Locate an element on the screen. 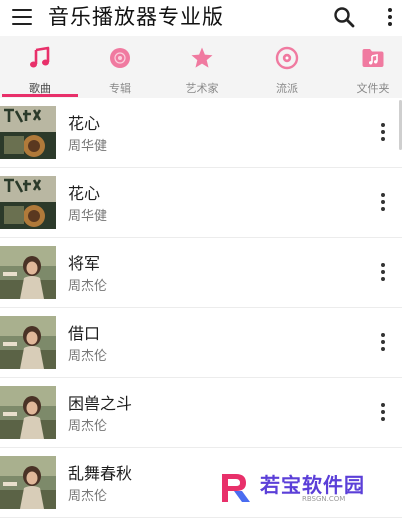  active-tab-indicator is located at coordinates (40, 95).